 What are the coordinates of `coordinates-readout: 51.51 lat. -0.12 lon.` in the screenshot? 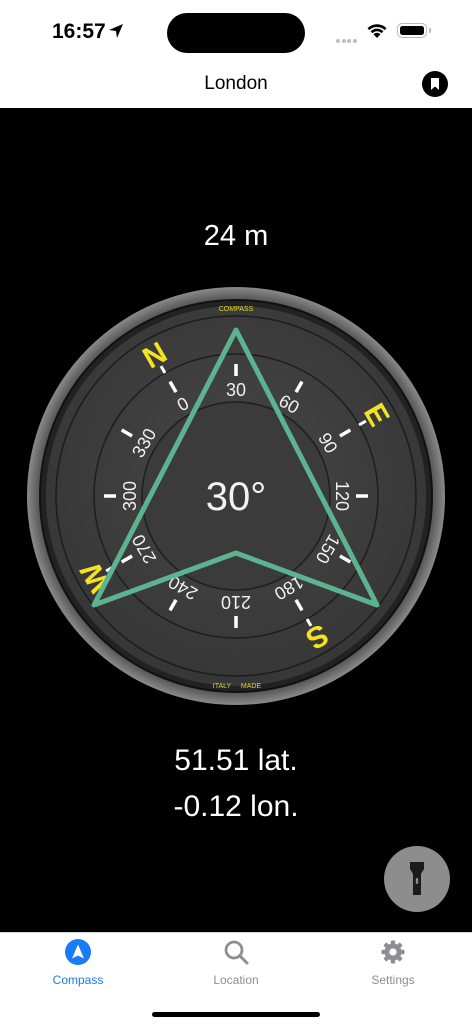 It's located at (236, 784).